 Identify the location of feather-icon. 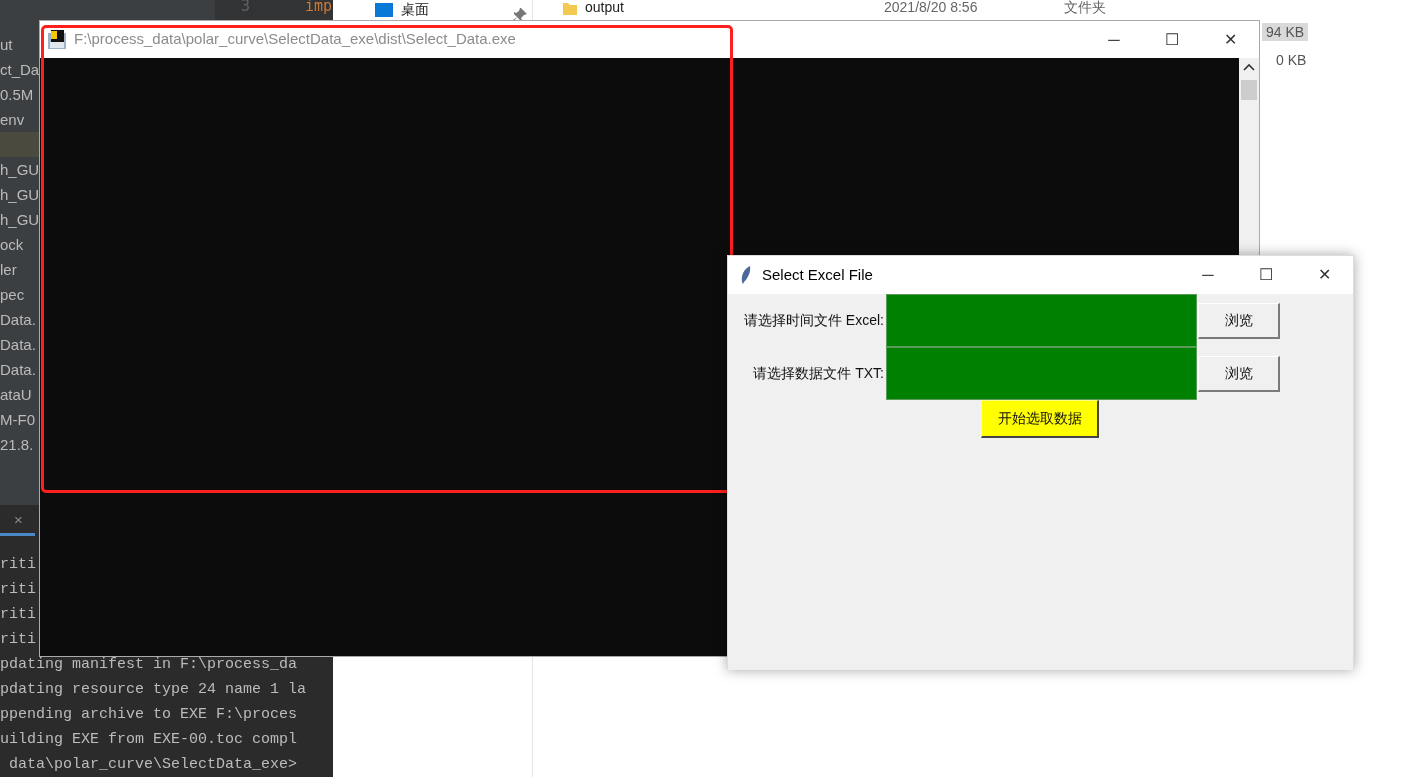
(746, 275).